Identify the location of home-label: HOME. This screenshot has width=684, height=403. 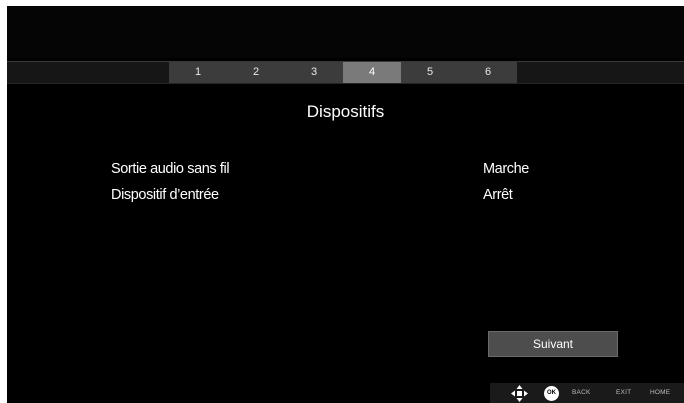
(660, 392).